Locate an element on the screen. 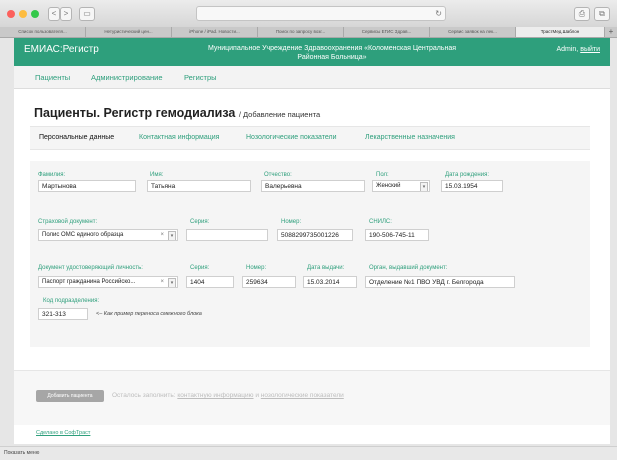 Image resolution: width=617 pixels, height=460 pixels. patronymic-input: Валерьевна is located at coordinates (313, 186).